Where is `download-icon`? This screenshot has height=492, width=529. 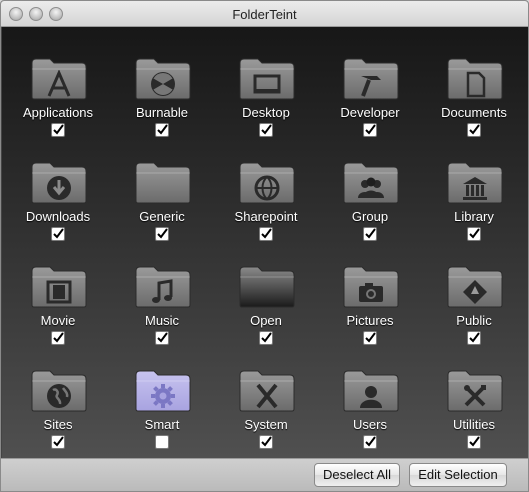
download-icon is located at coordinates (59, 188).